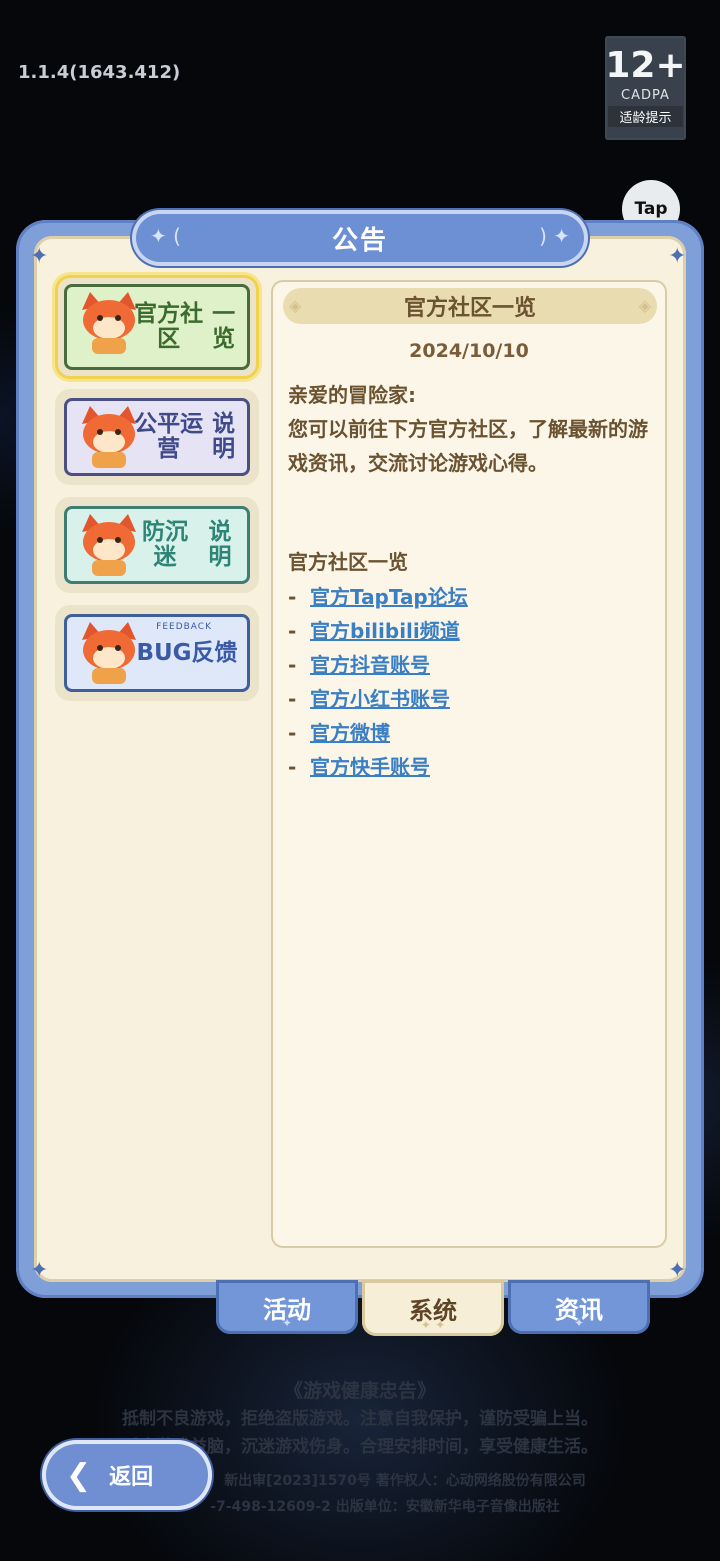 Image resolution: width=720 pixels, height=1561 pixels. What do you see at coordinates (224, 326) in the screenshot?
I see `sidebar-tab-label-line2: 一览` at bounding box center [224, 326].